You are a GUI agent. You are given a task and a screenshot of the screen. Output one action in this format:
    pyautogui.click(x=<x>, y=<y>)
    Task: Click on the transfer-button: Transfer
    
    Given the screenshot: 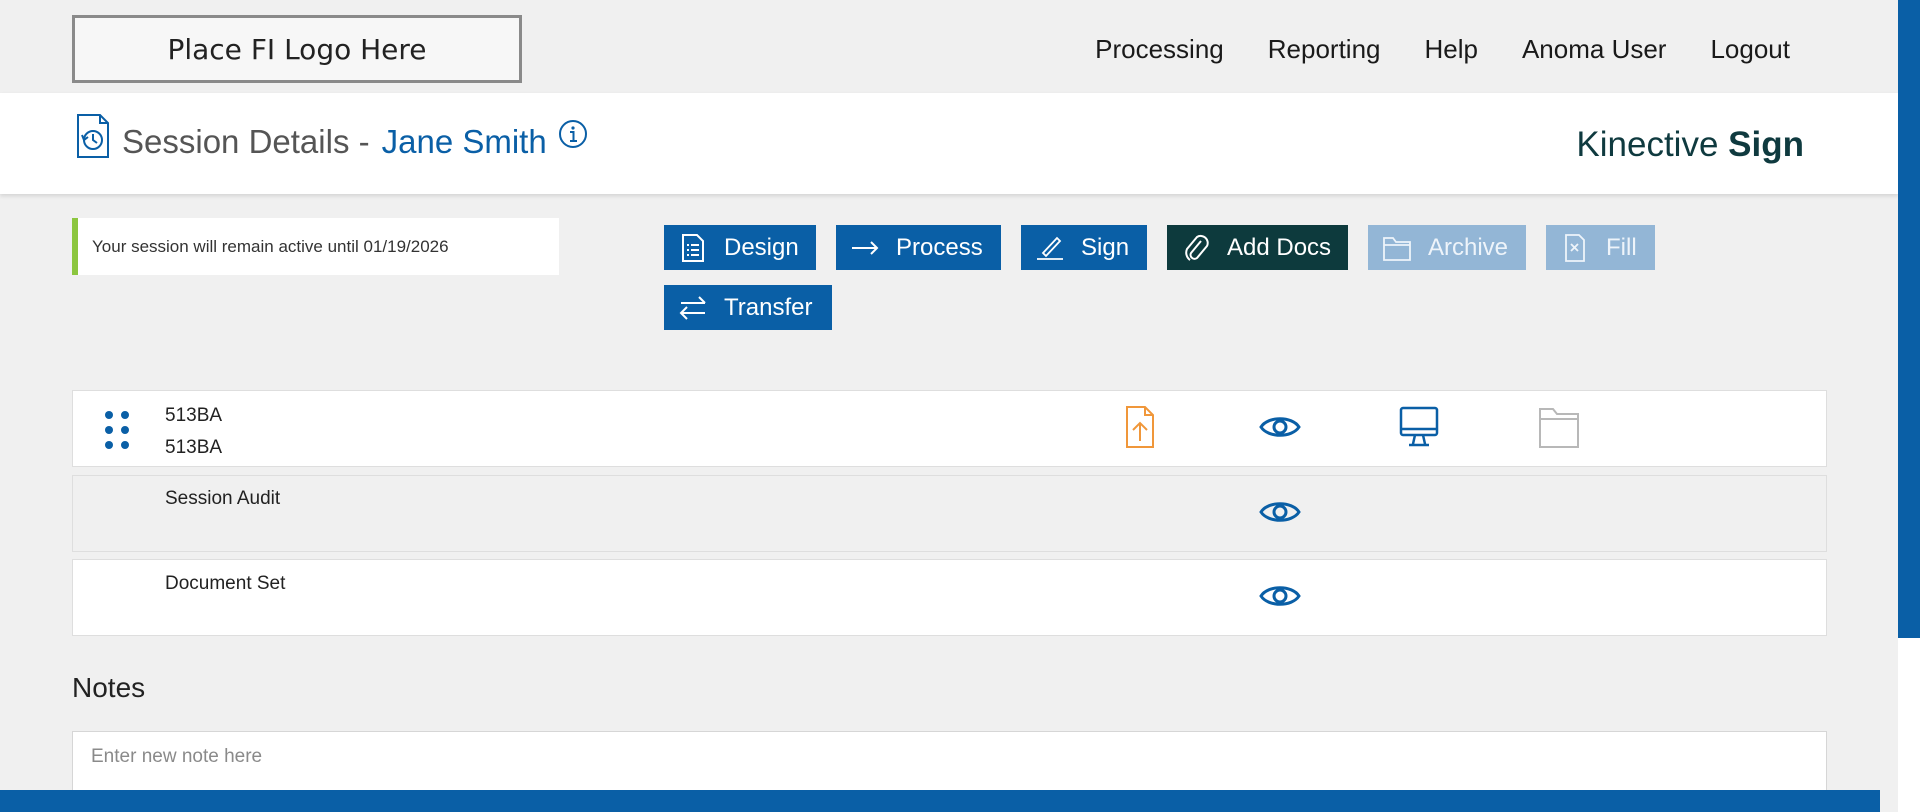 What is the action you would take?
    pyautogui.click(x=748, y=307)
    